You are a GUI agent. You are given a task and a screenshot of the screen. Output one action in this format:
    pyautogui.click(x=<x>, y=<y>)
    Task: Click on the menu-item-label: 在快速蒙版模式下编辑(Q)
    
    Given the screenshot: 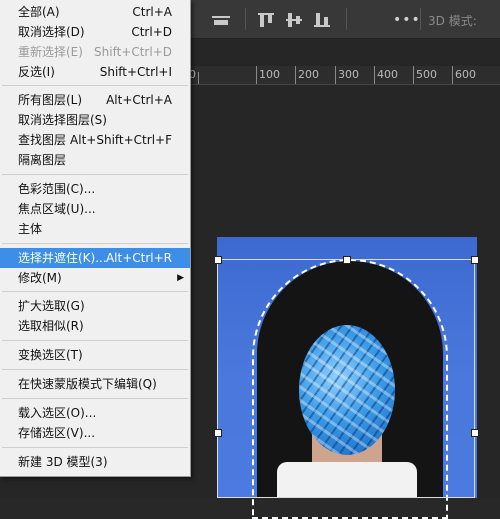 What is the action you would take?
    pyautogui.click(x=87, y=384)
    